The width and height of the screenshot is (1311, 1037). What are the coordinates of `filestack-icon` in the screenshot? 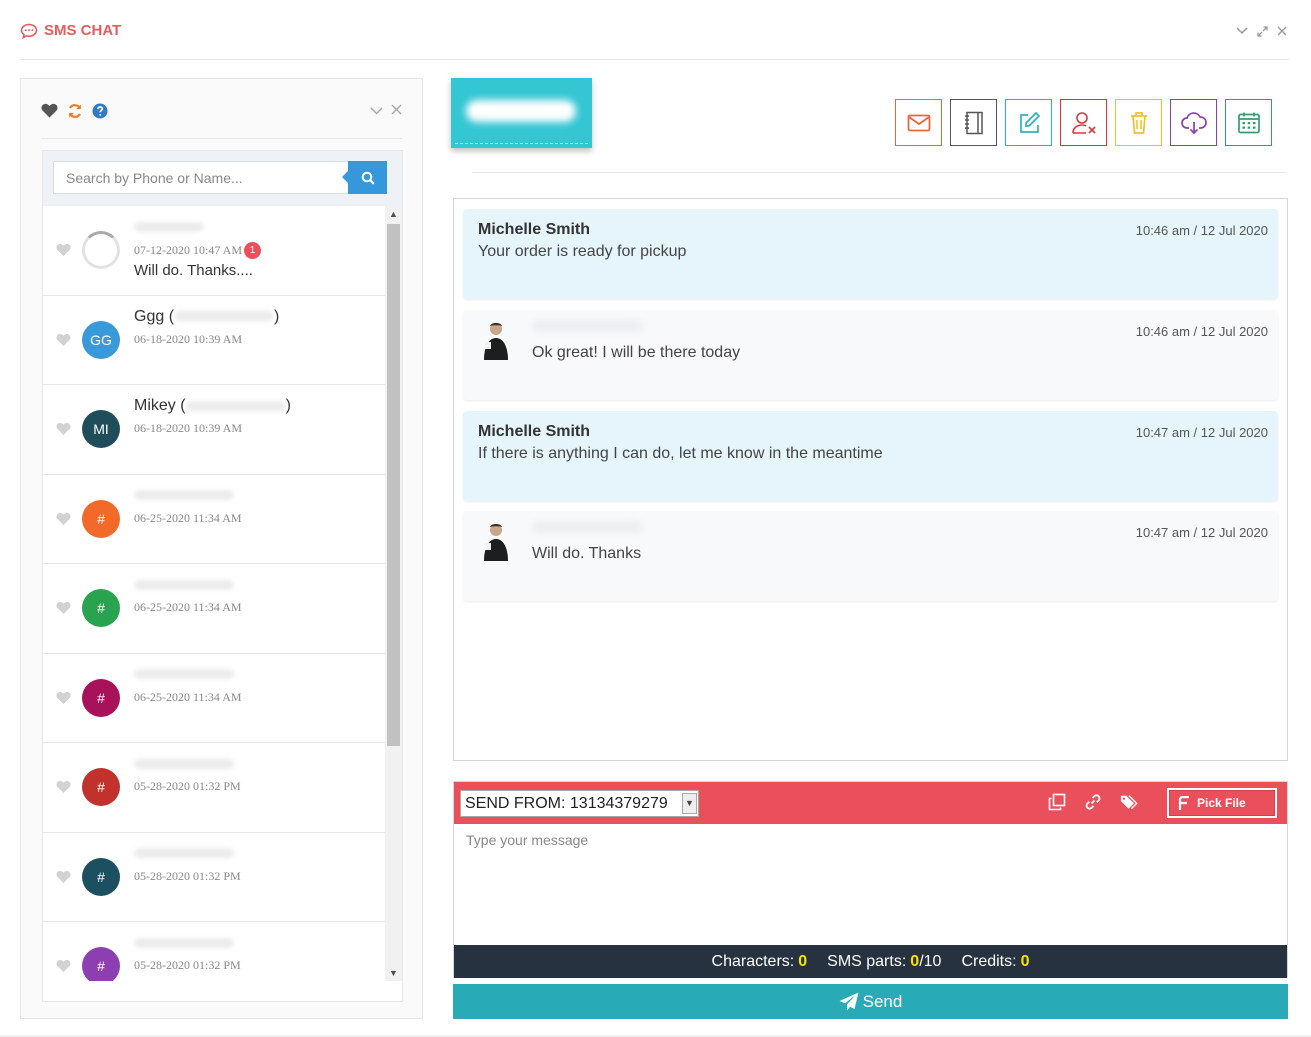 It's located at (1183, 802).